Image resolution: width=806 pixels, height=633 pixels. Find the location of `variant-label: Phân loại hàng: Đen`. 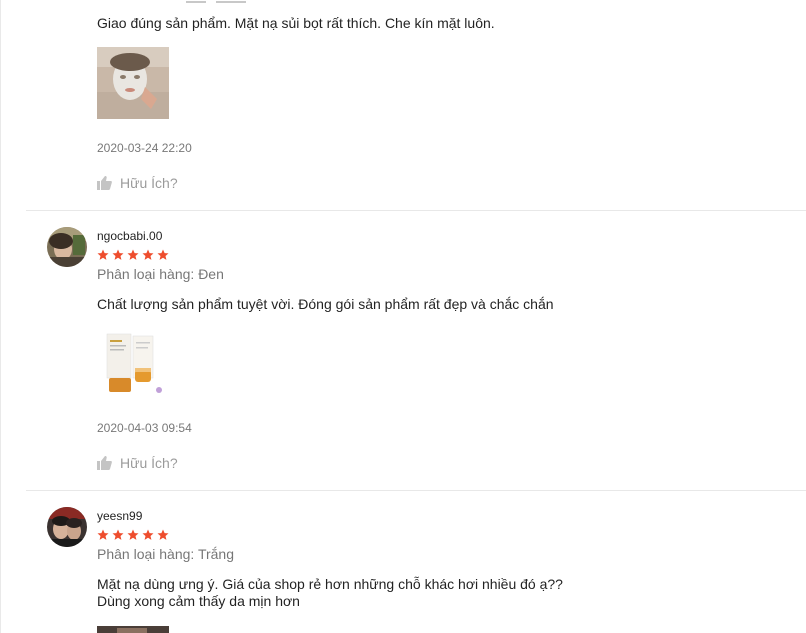

variant-label: Phân loại hàng: Đen is located at coordinates (160, 274).